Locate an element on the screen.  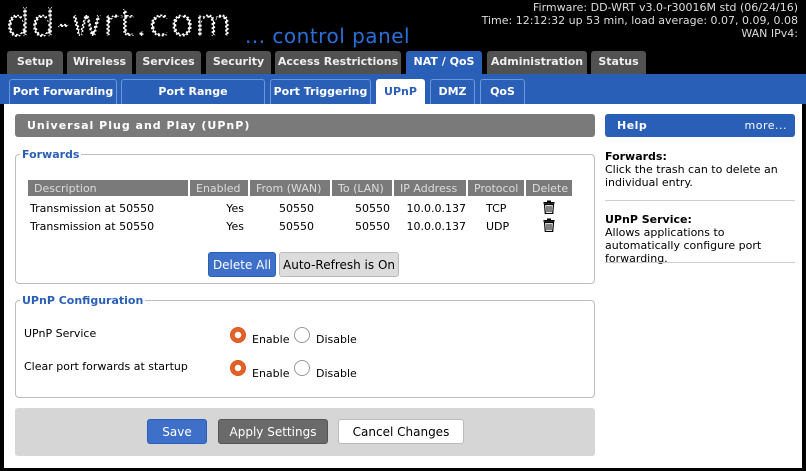
upnp-service-disable-label: Disable is located at coordinates (336, 339).